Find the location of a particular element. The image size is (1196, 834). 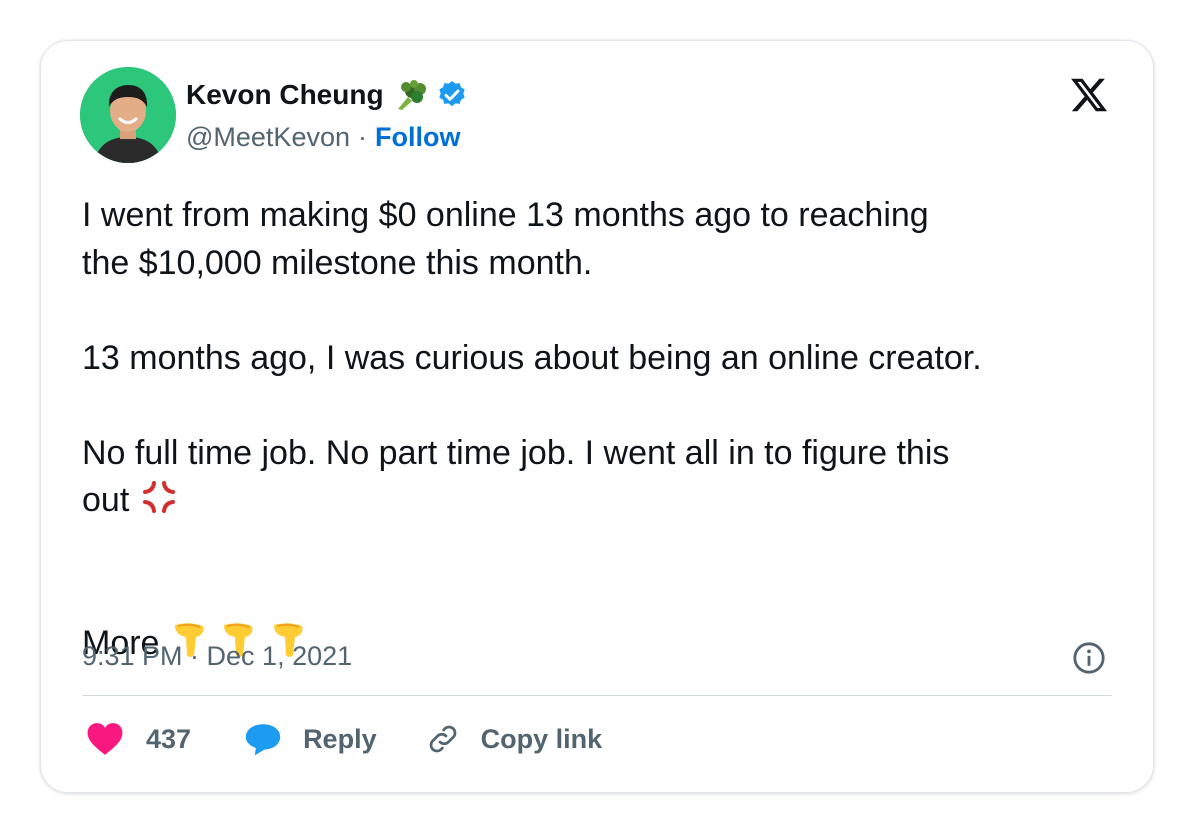

avatar-image is located at coordinates (128, 115).